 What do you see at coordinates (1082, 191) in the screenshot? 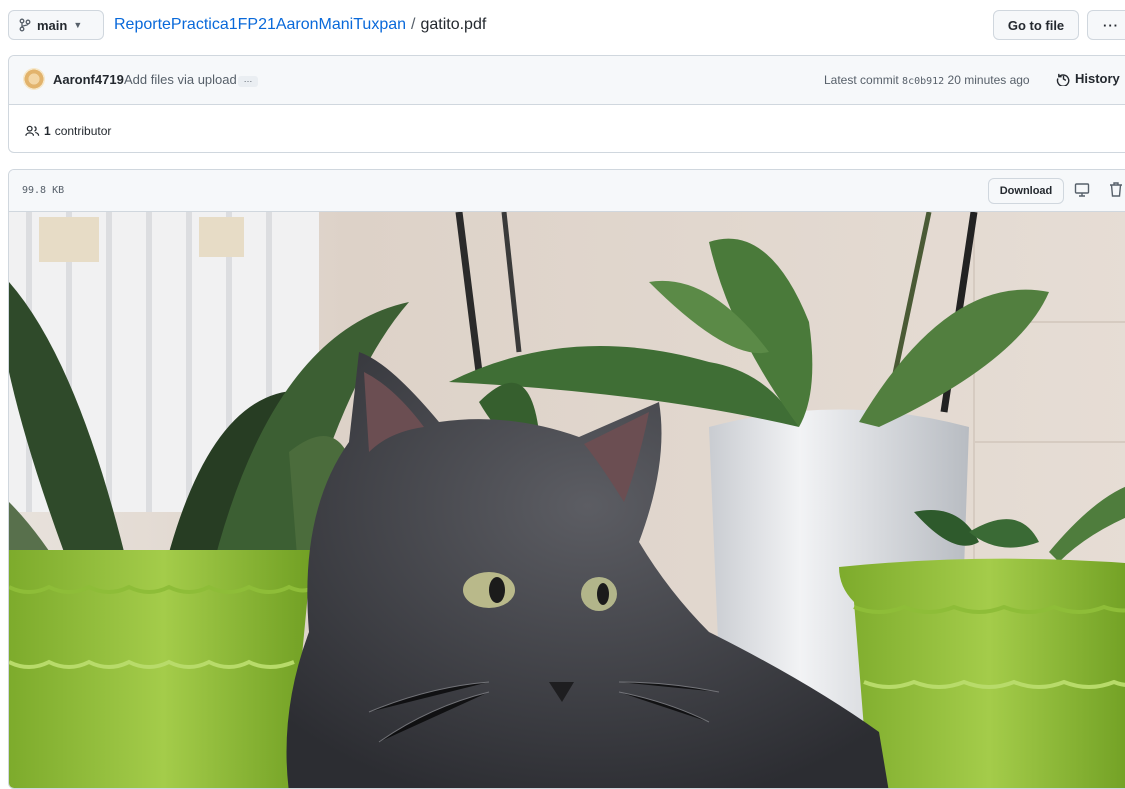
I see `desktop-icon` at bounding box center [1082, 191].